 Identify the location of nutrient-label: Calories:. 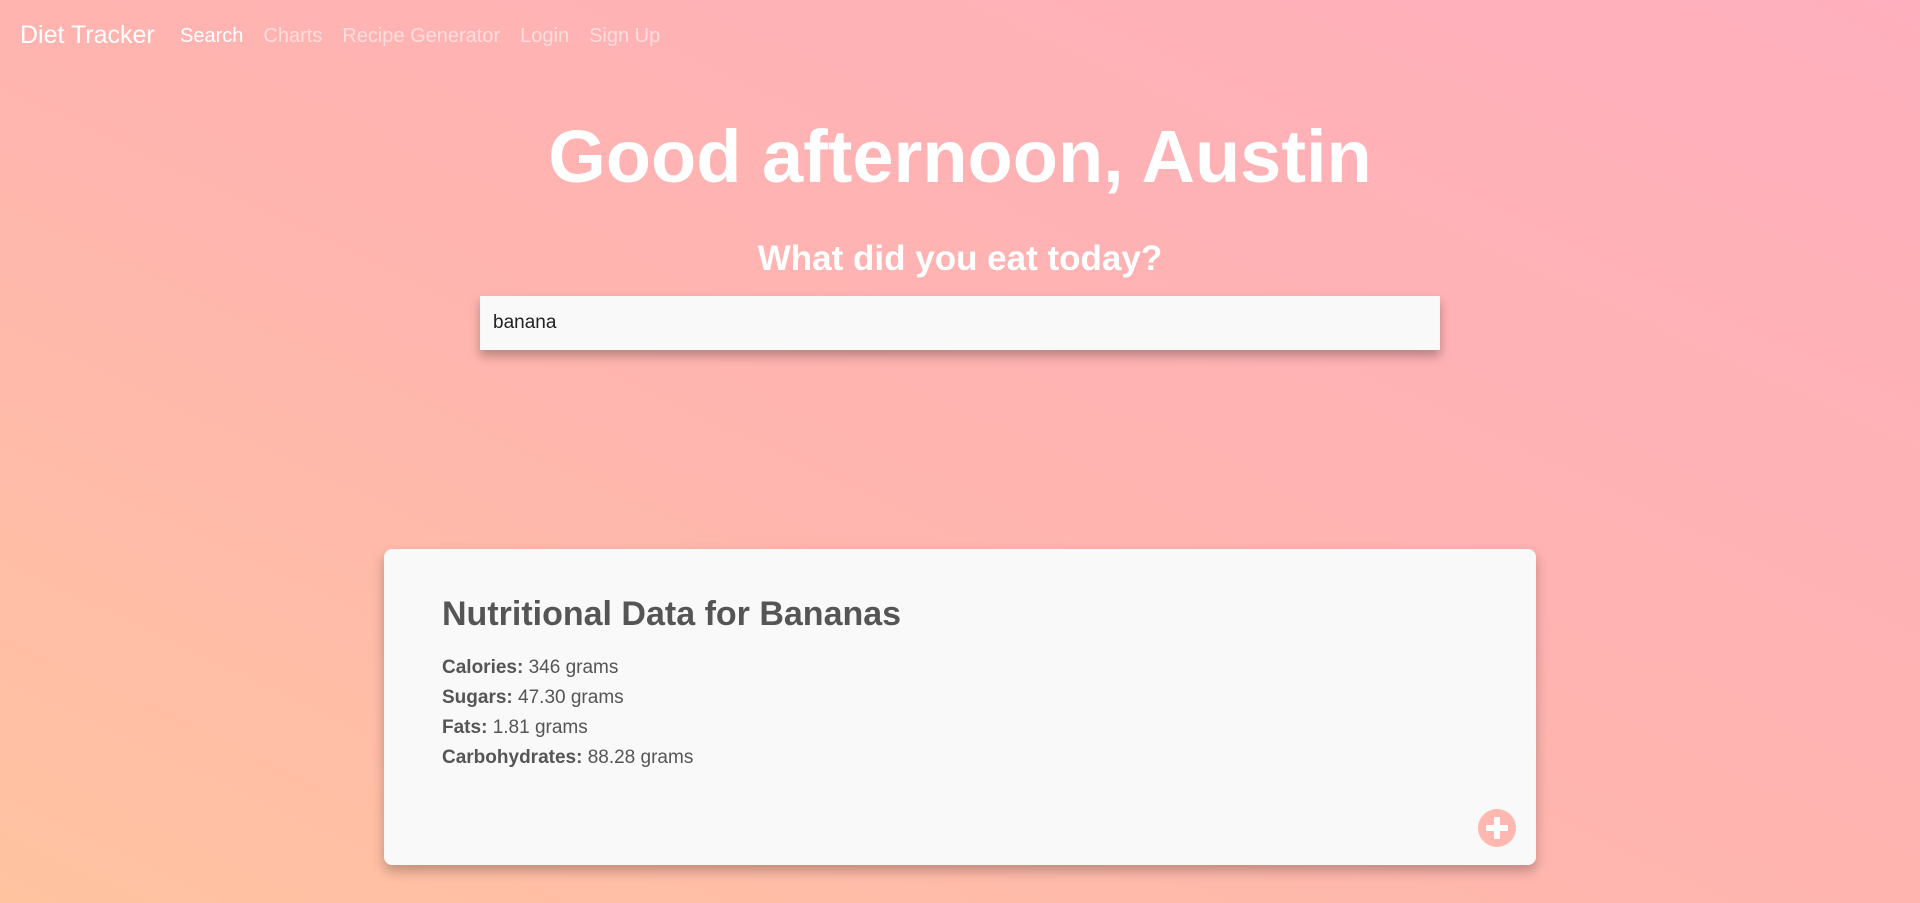
(483, 667).